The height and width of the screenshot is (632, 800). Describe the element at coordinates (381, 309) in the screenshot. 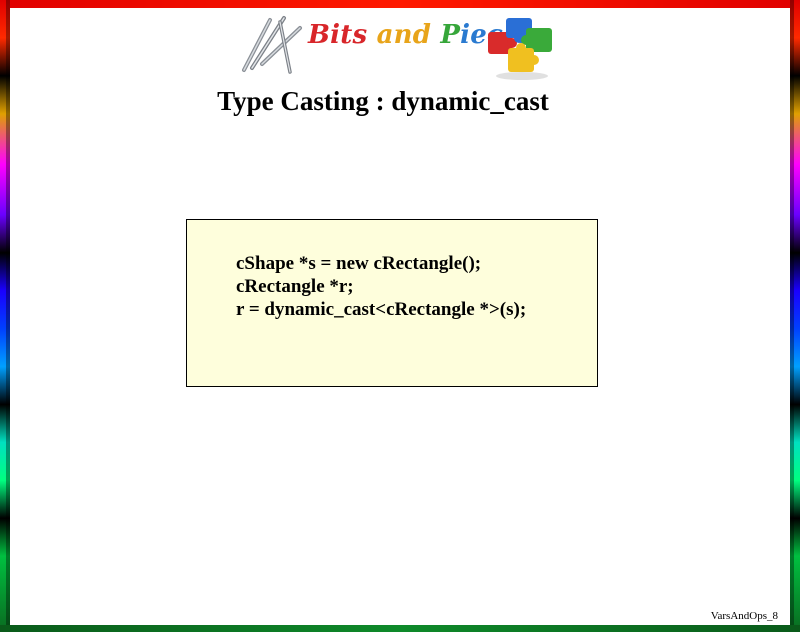

I see `code-line: r = dynamic_cast<cRectangle *>(s);` at that location.